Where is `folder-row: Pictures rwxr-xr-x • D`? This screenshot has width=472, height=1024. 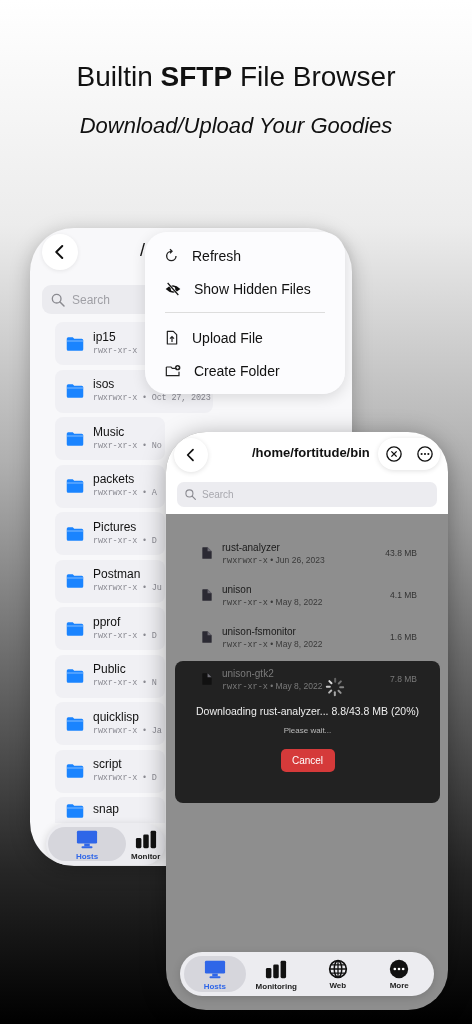 folder-row: Pictures rwxr-xr-x • D is located at coordinates (110, 533).